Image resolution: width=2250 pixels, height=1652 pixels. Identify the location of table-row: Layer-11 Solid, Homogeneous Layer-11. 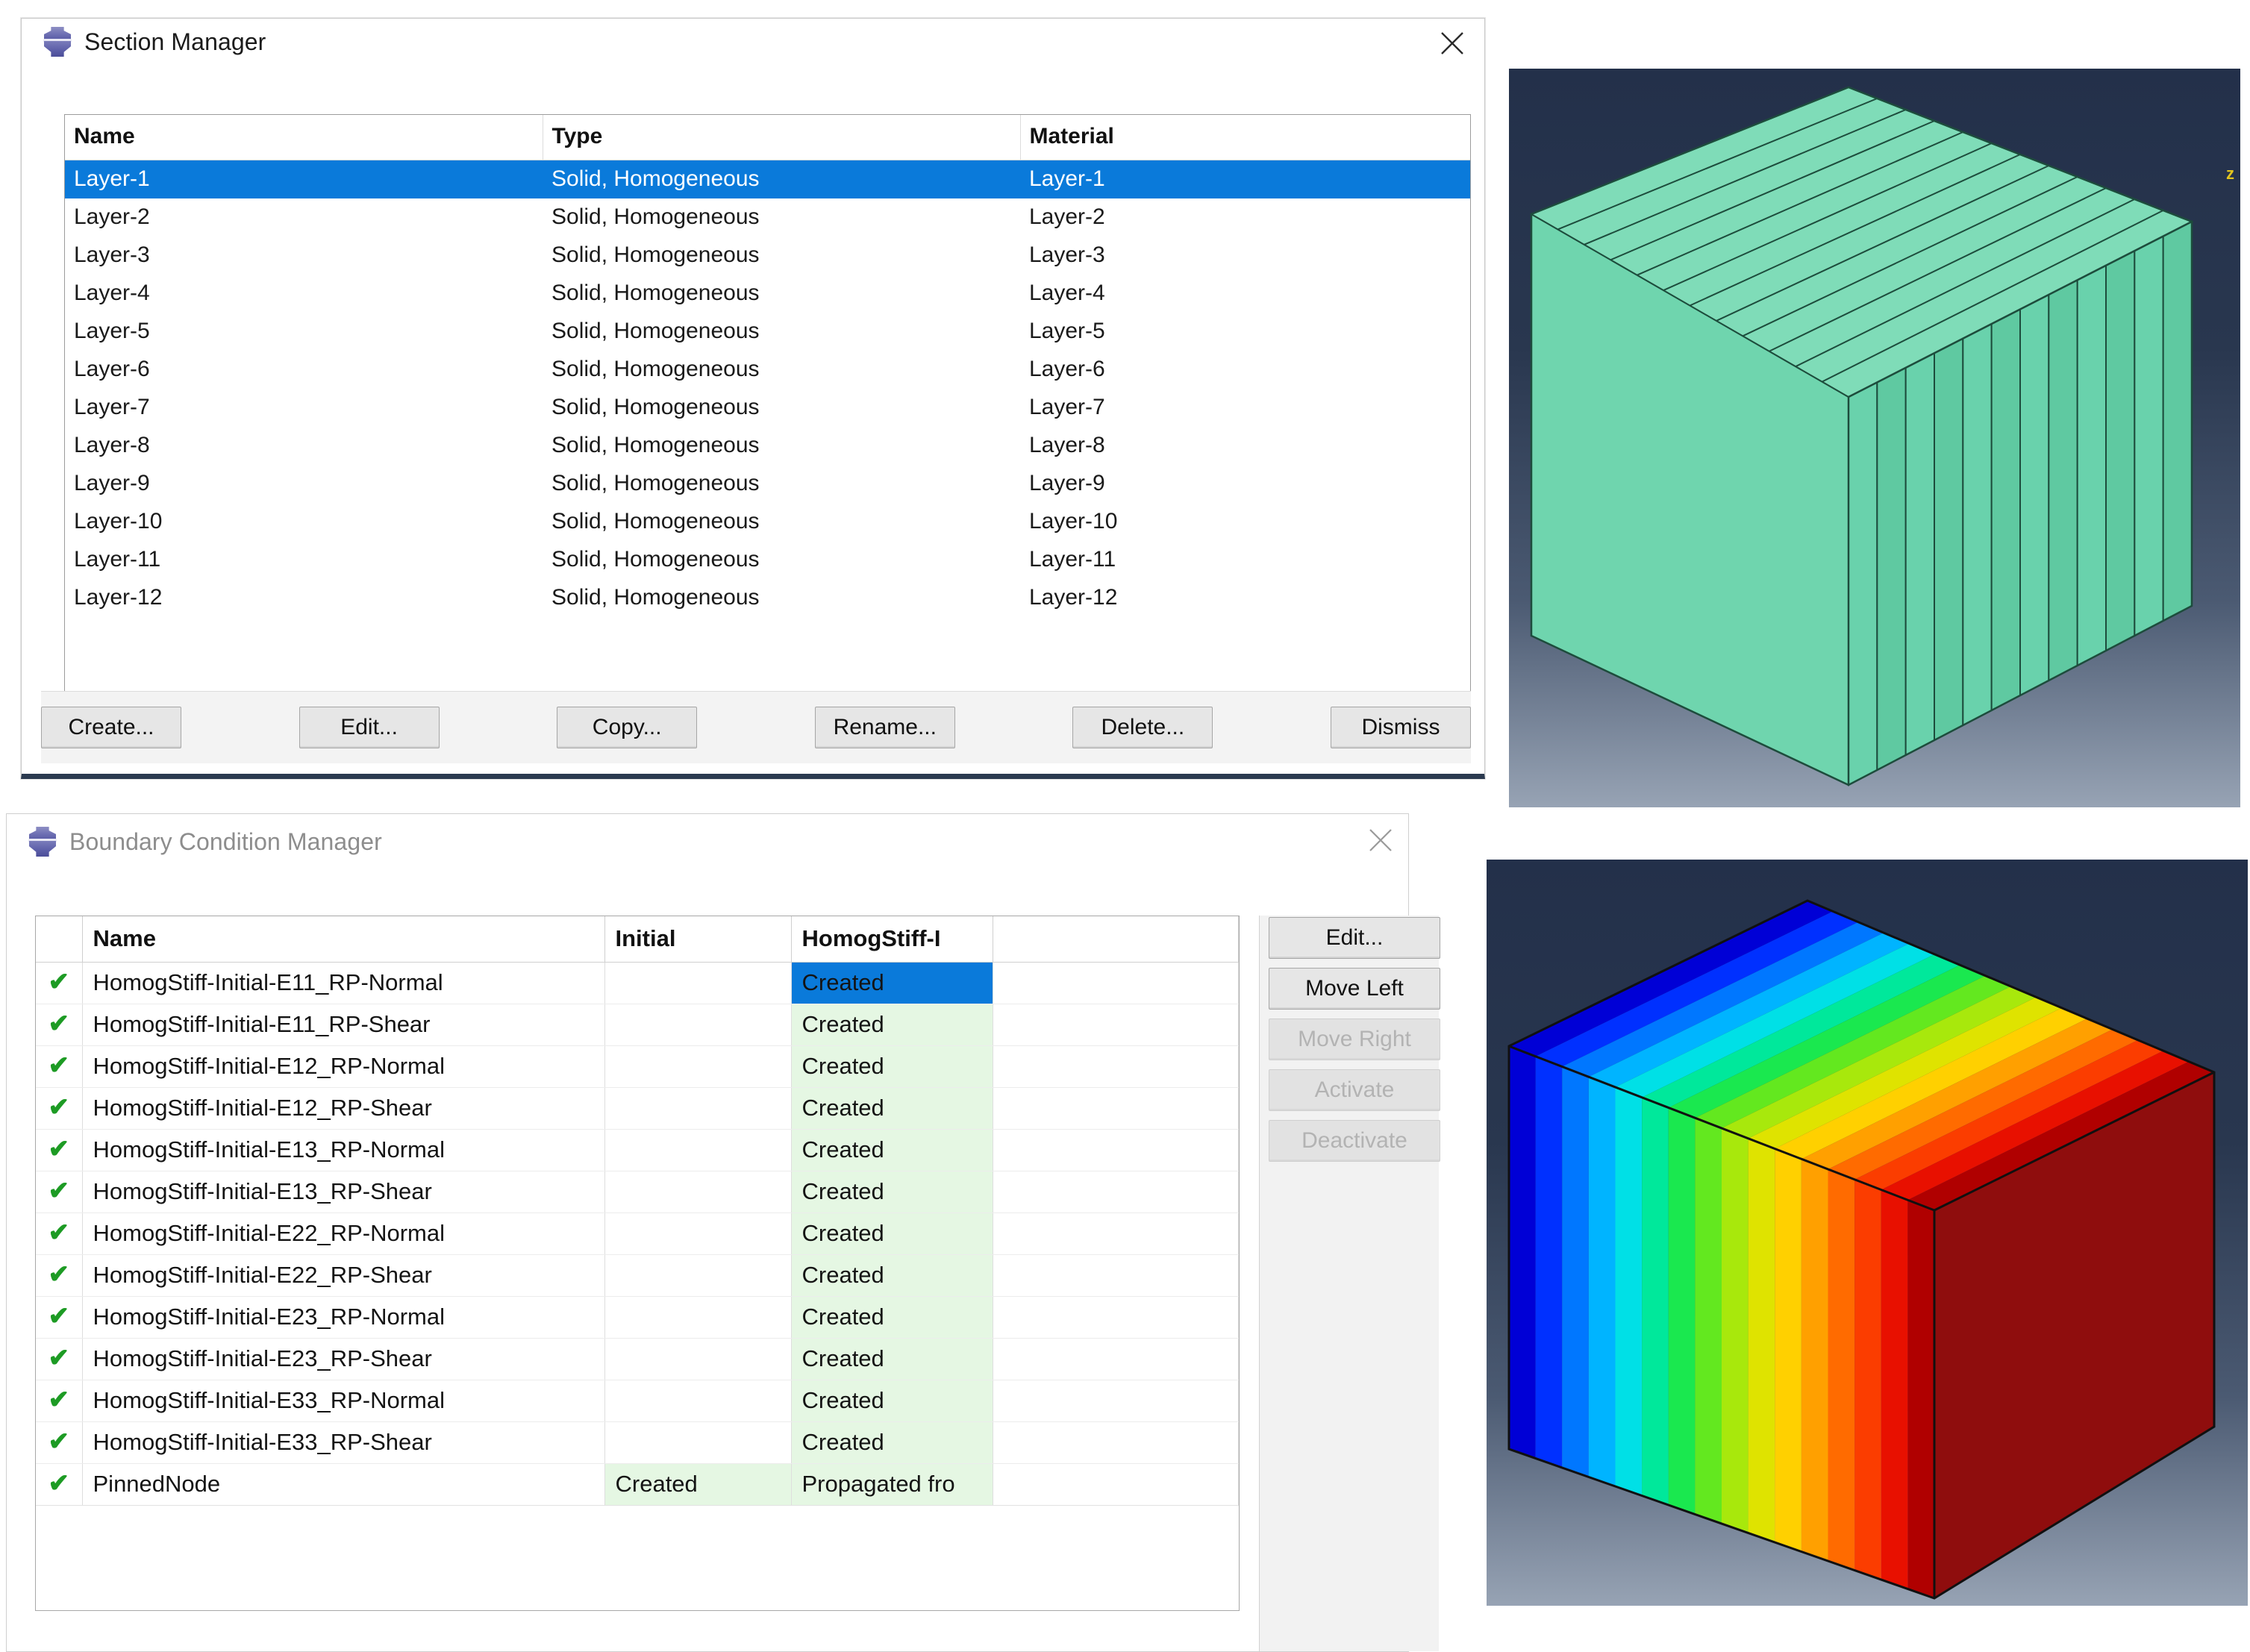
(768, 560).